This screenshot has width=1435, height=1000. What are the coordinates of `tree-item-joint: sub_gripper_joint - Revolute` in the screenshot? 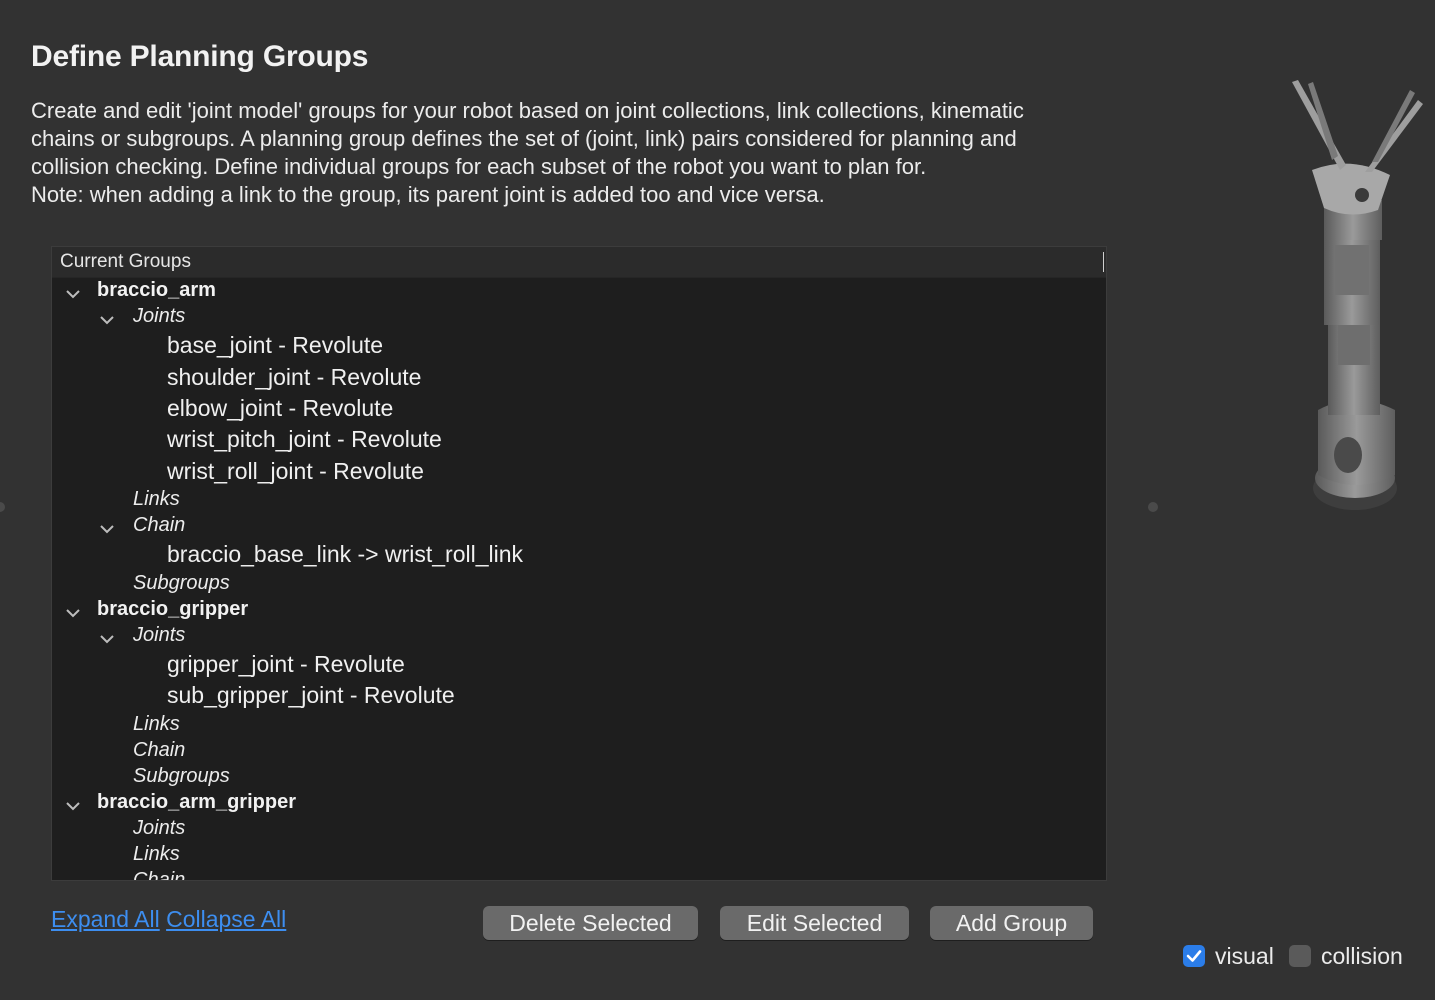 It's located at (311, 695).